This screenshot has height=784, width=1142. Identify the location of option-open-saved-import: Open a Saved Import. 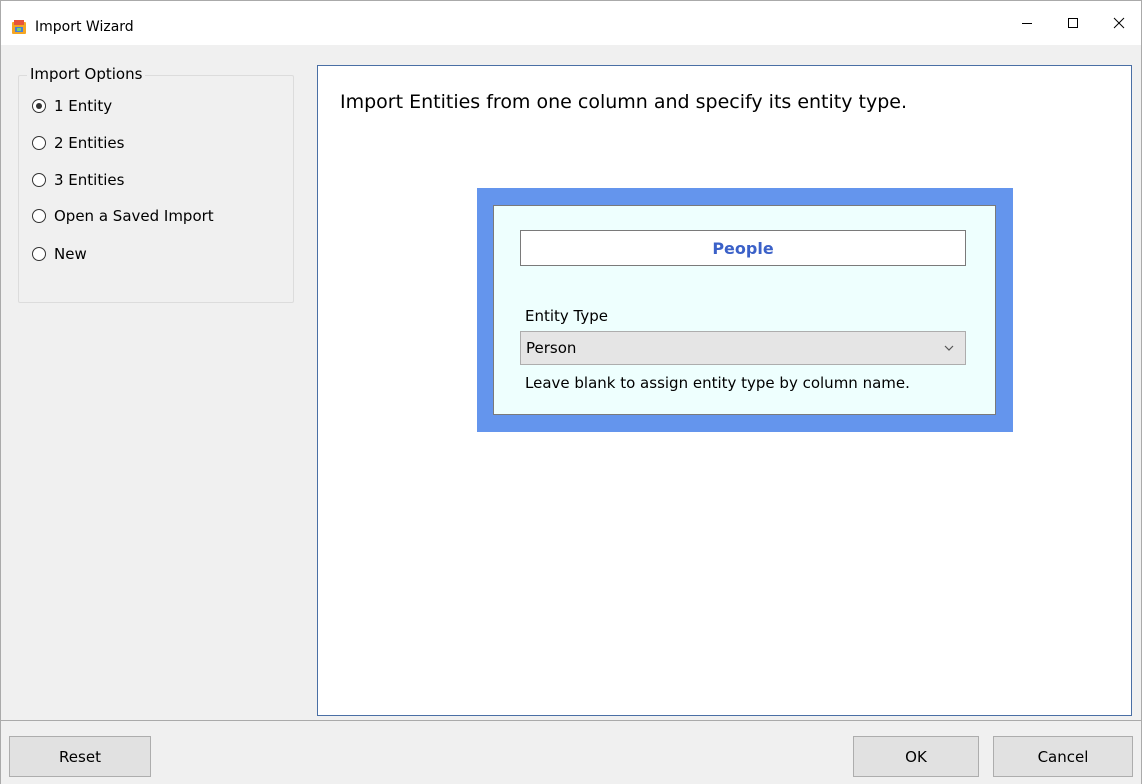
(123, 216).